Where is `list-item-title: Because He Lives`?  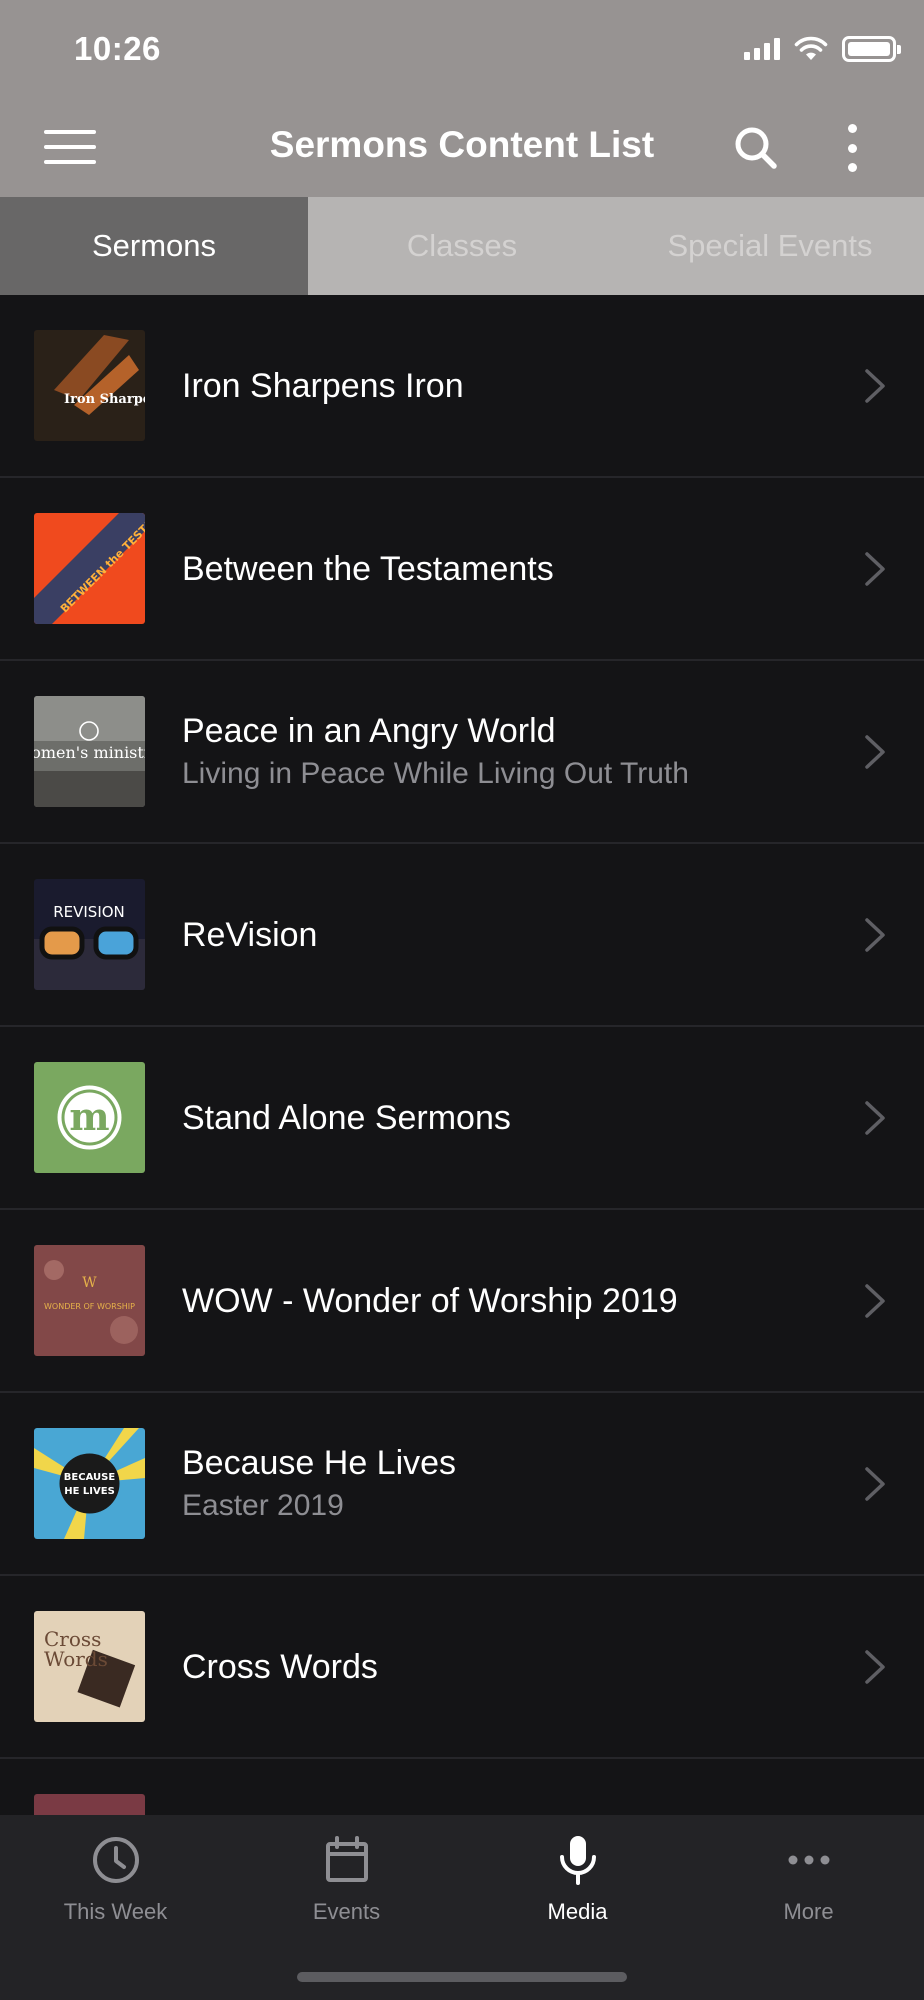 list-item-title: Because He Lives is located at coordinates (319, 1462).